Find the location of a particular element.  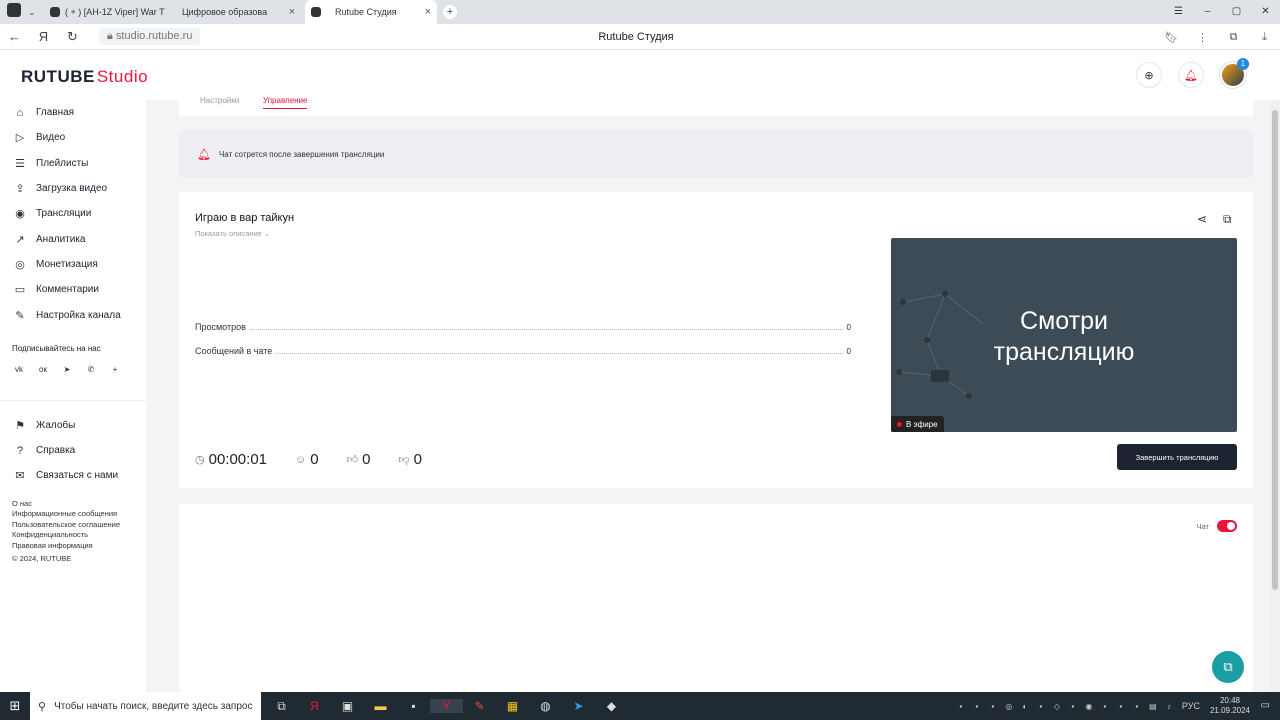

app-icon: ▪ is located at coordinates (413, 706).